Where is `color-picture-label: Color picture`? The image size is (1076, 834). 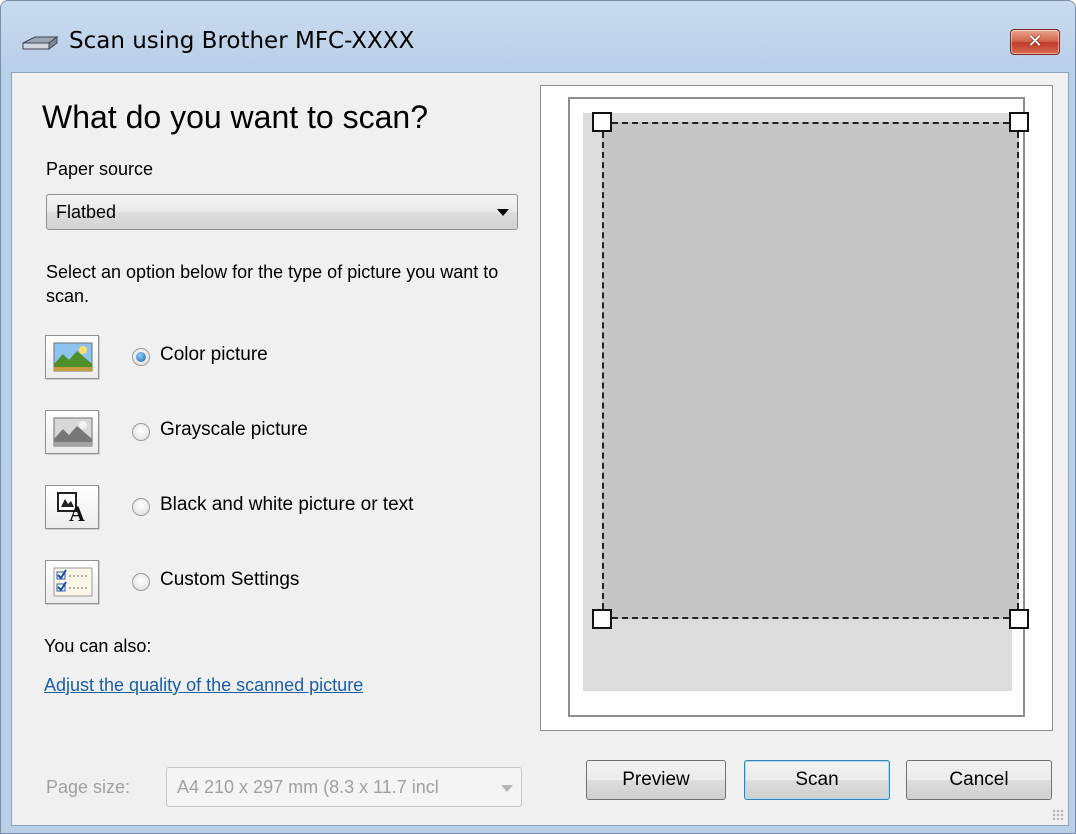 color-picture-label: Color picture is located at coordinates (214, 355).